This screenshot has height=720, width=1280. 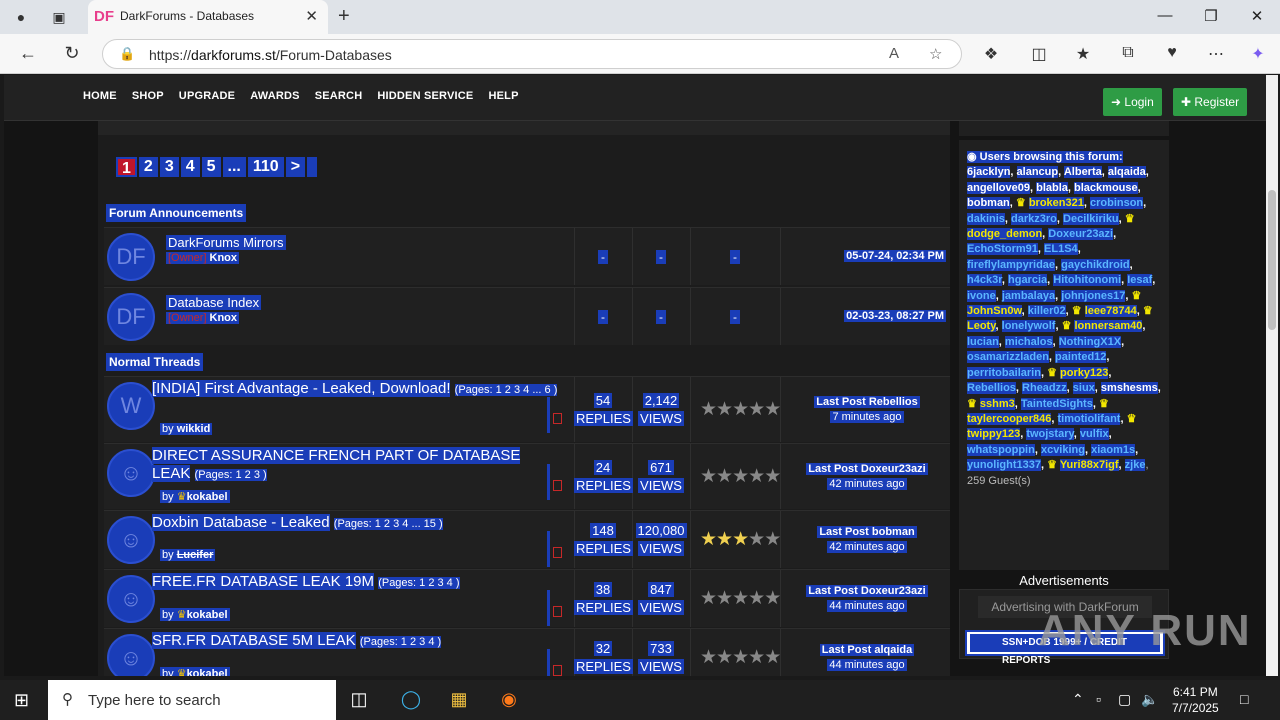 What do you see at coordinates (986, 218) in the screenshot?
I see `online-user-link: dakinis` at bounding box center [986, 218].